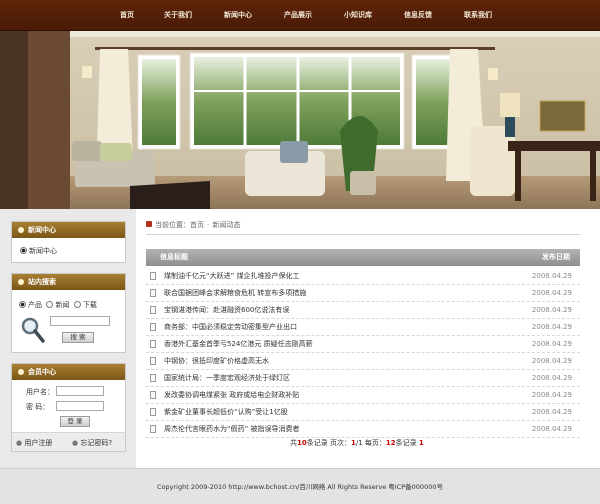 This screenshot has width=600, height=504. I want to click on breadcrumb-current: 新闻动态, so click(227, 225).